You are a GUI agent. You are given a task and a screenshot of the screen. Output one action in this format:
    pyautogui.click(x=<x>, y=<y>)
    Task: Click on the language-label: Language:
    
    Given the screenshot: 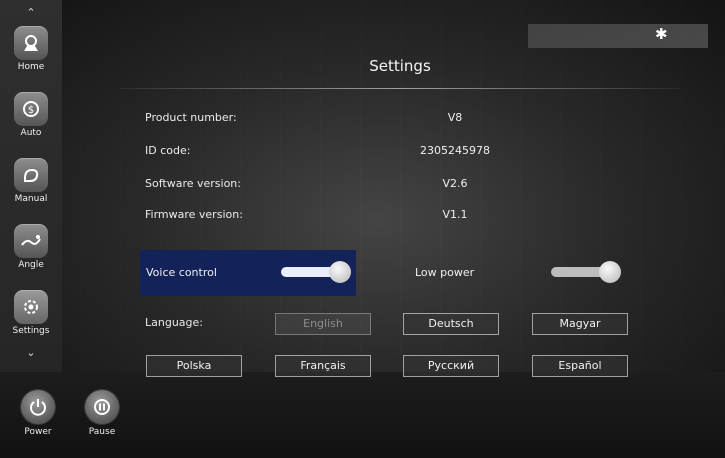 What is the action you would take?
    pyautogui.click(x=174, y=322)
    